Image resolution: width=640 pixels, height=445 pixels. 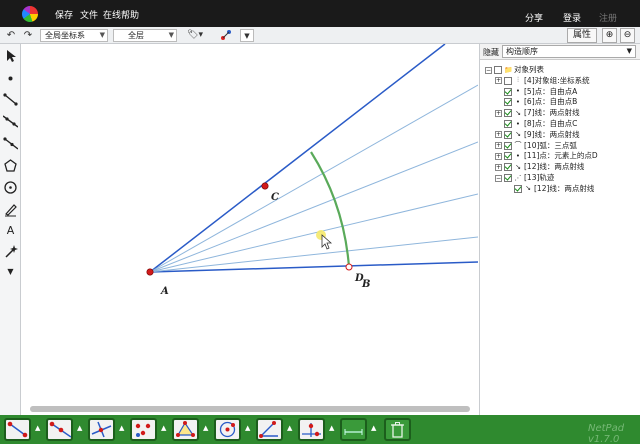 I want to click on tool-segment-button, so click(x=17, y=429).